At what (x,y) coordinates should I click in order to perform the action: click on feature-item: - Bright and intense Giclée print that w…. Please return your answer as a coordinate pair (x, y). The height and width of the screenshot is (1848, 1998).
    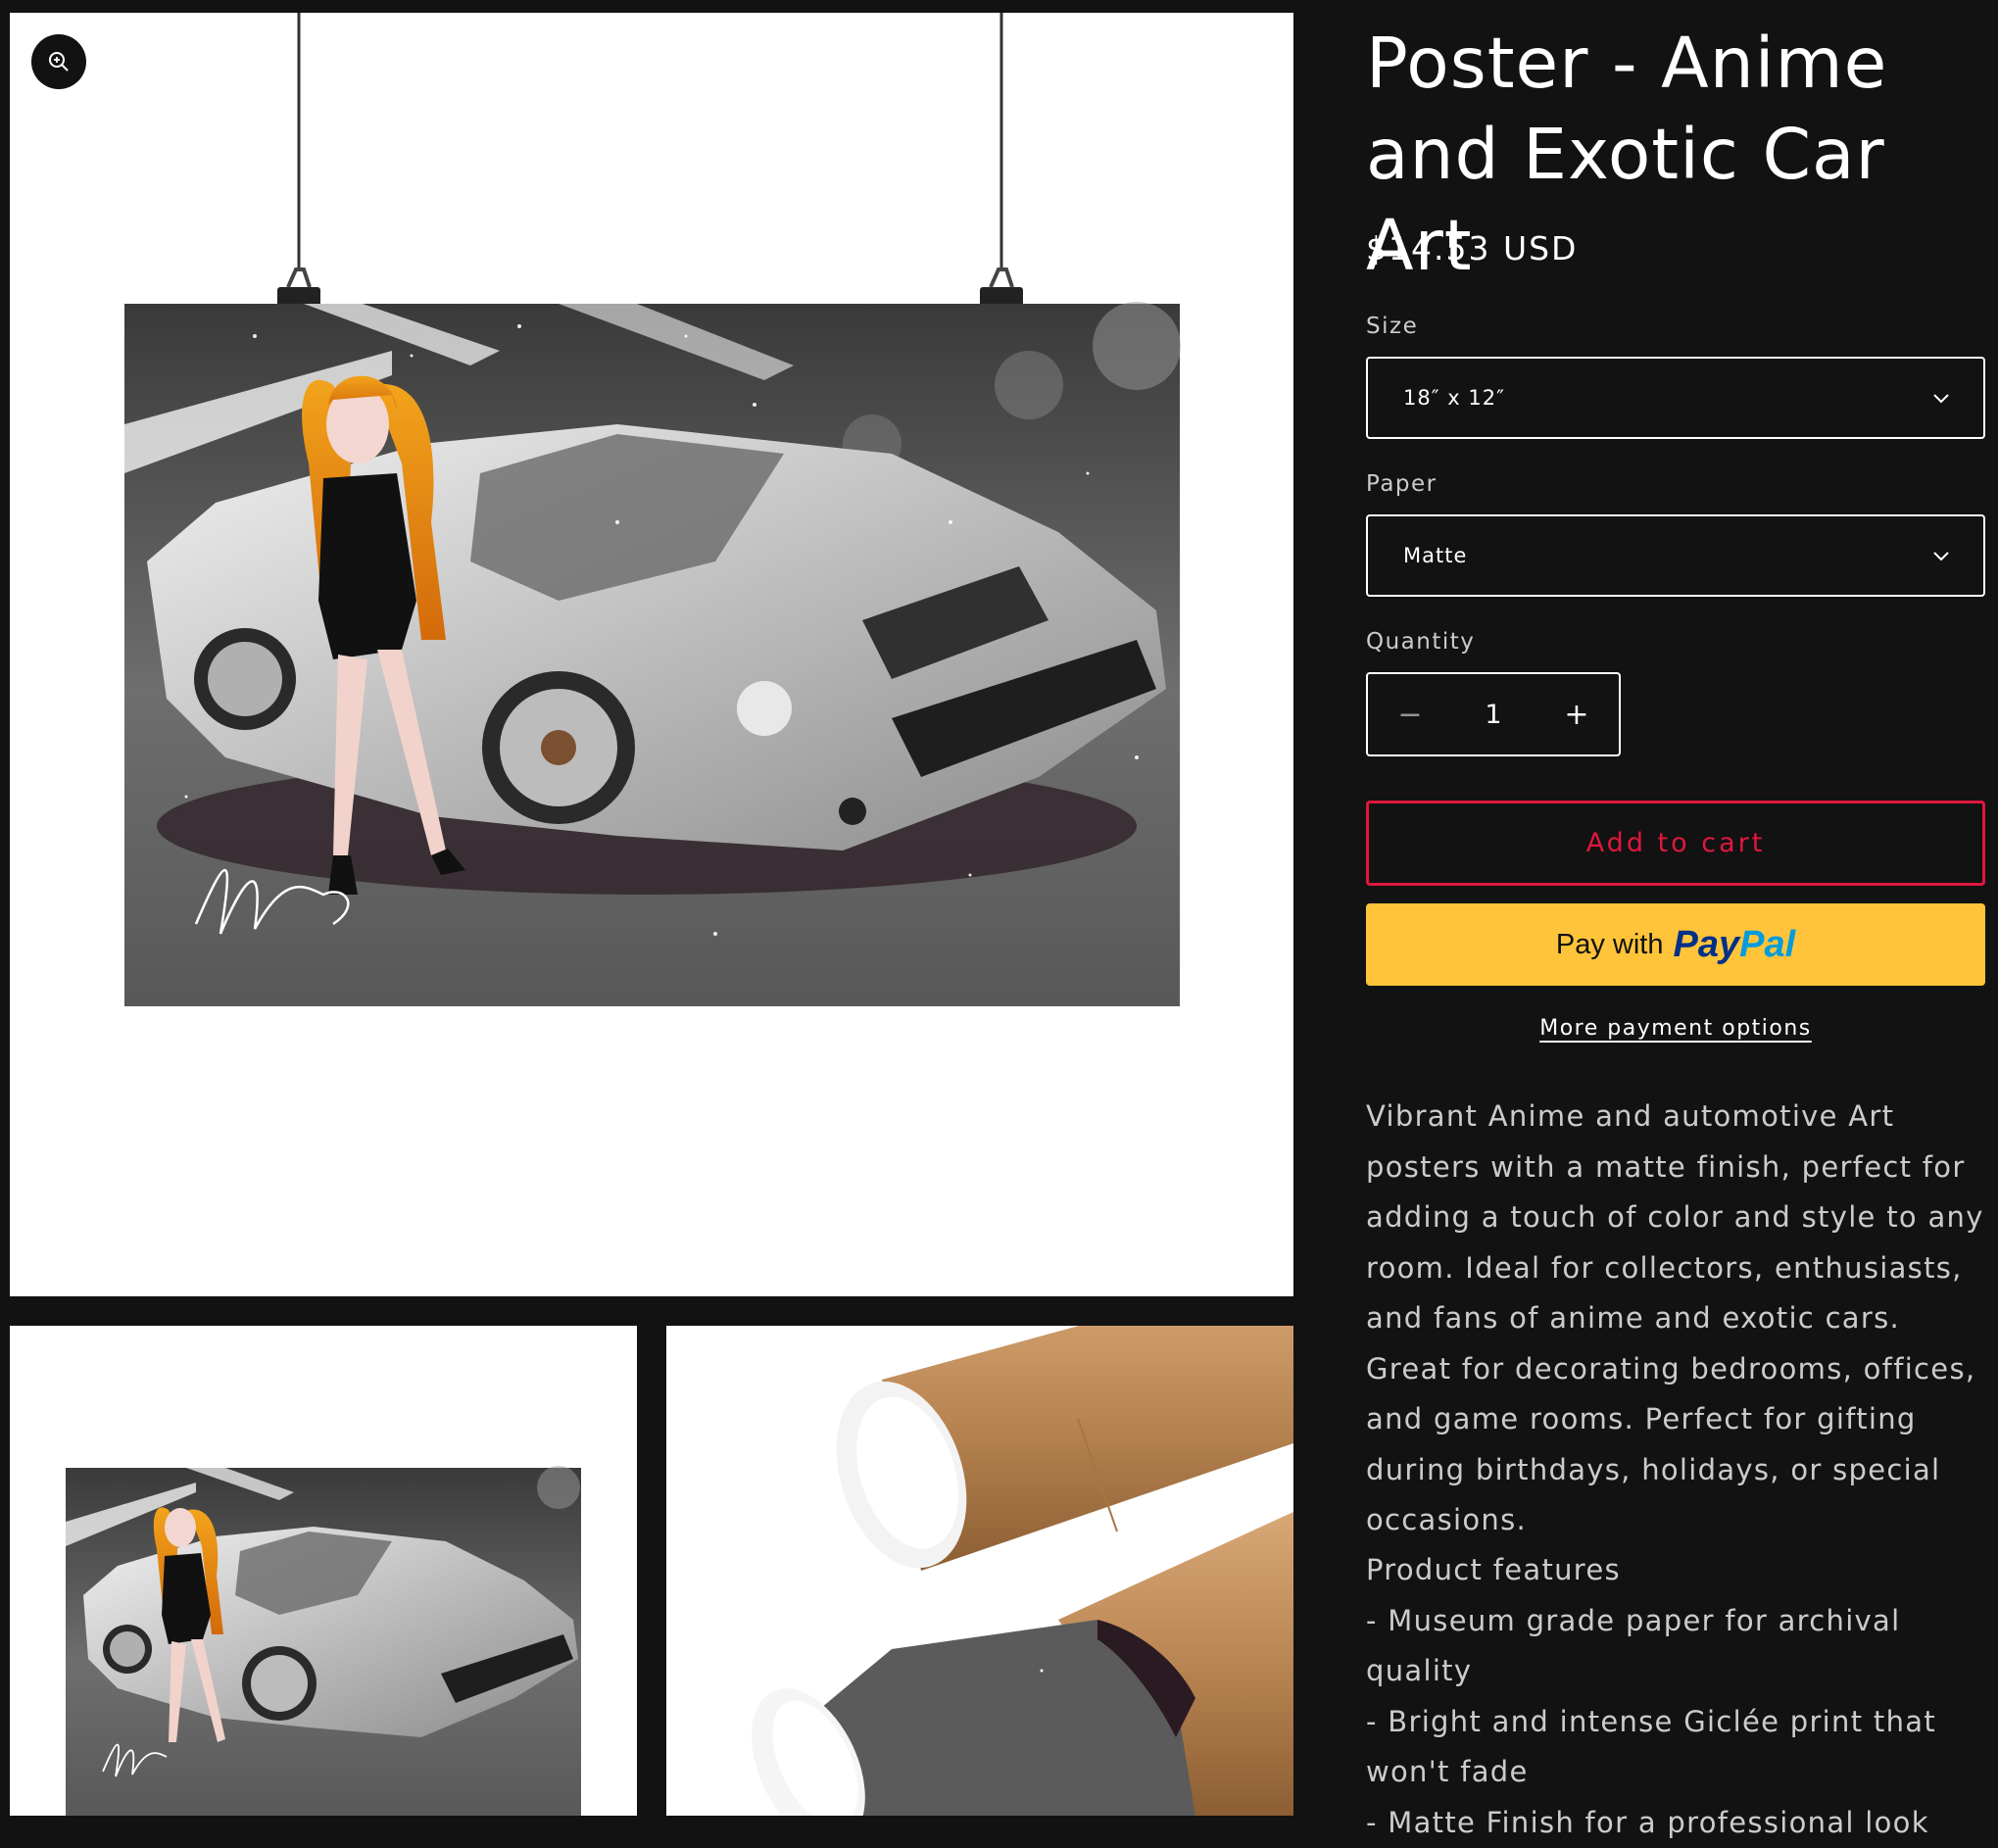
    Looking at the image, I should click on (1679, 1748).